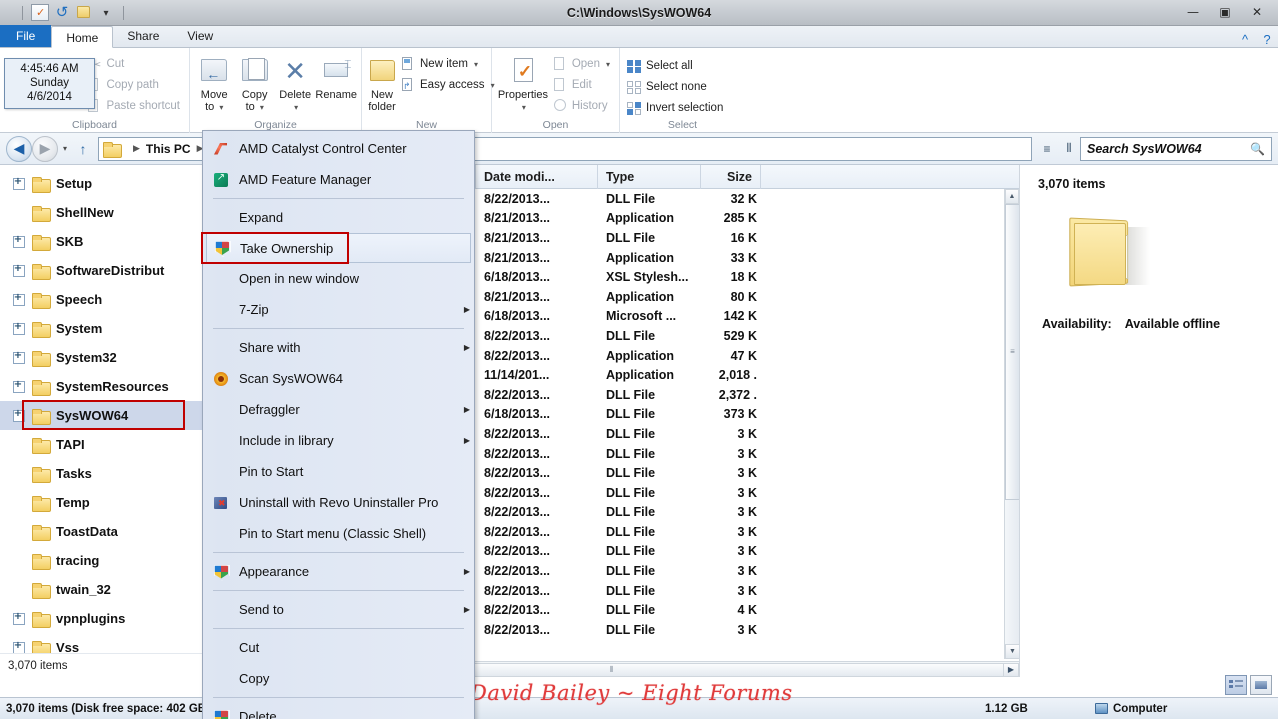 This screenshot has width=1278, height=719. I want to click on history-button: History, so click(582, 106).